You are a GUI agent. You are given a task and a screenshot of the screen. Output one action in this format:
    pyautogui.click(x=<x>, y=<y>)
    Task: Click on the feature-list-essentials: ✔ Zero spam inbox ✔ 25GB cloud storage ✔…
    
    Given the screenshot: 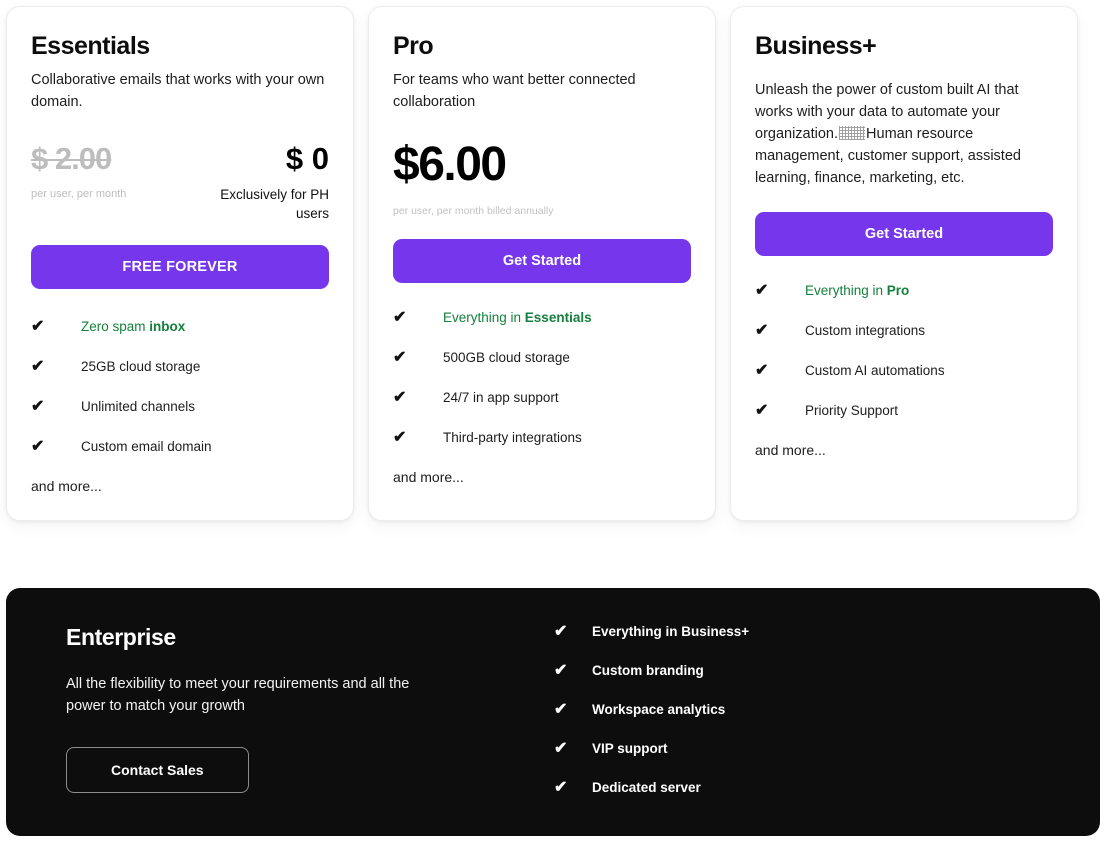 What is the action you would take?
    pyautogui.click(x=180, y=406)
    